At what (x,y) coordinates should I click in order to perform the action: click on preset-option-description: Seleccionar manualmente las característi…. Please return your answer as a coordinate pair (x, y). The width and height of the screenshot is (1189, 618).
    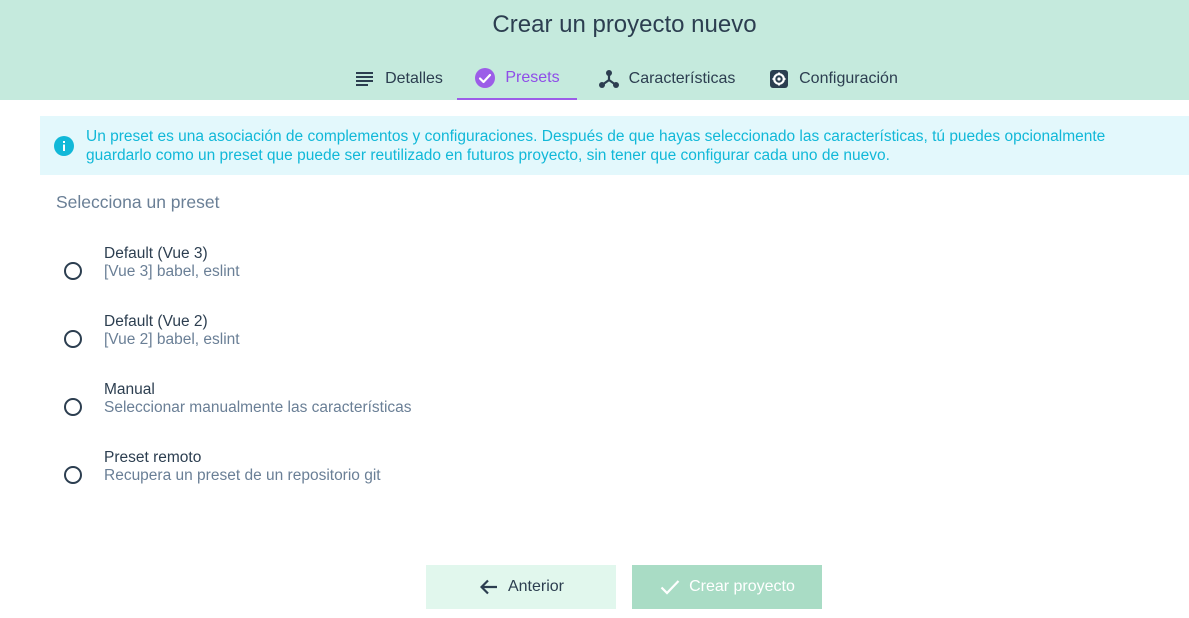
    Looking at the image, I should click on (258, 407).